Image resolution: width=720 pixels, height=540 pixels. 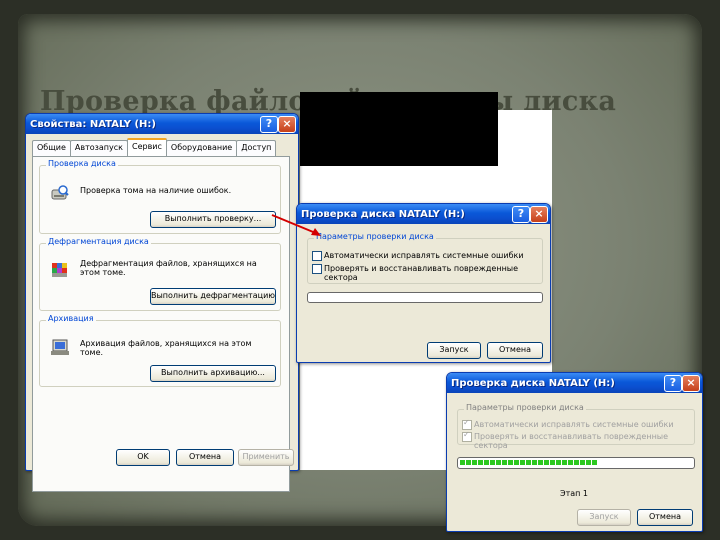 What do you see at coordinates (399, 129) in the screenshot?
I see `black-redaction-box` at bounding box center [399, 129].